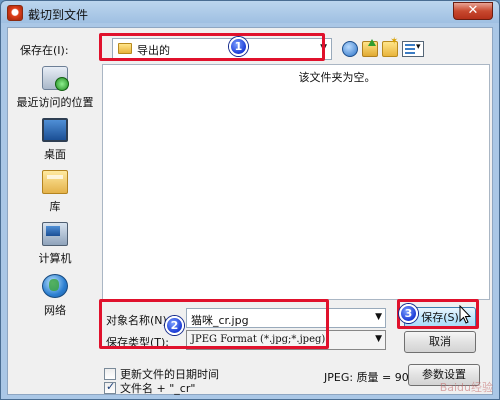 The width and height of the screenshot is (500, 400). Describe the element at coordinates (366, 377) in the screenshot. I see `jpeg-quality-readout: JPEG: 质量 = 90` at that location.